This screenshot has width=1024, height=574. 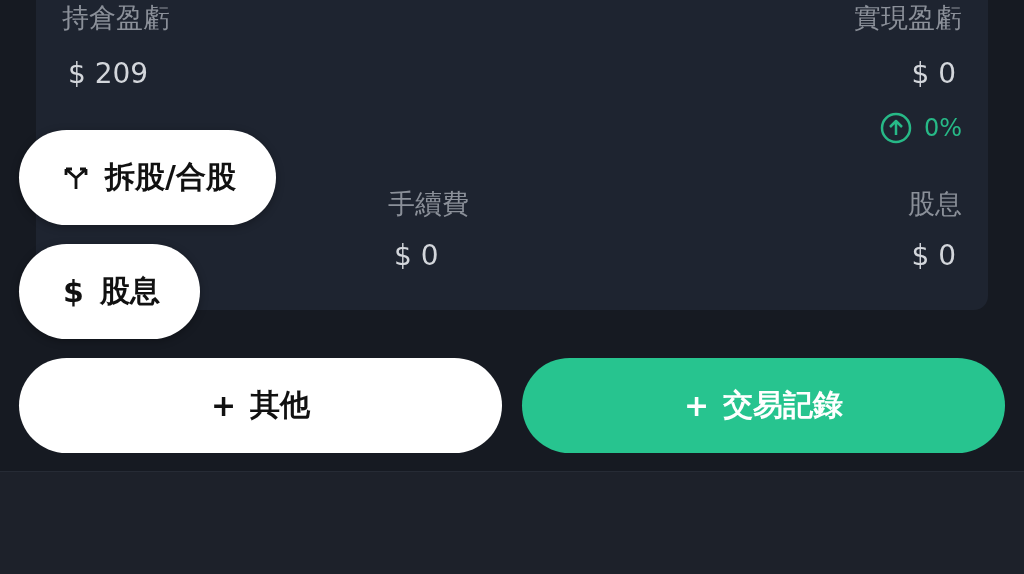 What do you see at coordinates (108, 74) in the screenshot?
I see `stat-value: $ 209` at bounding box center [108, 74].